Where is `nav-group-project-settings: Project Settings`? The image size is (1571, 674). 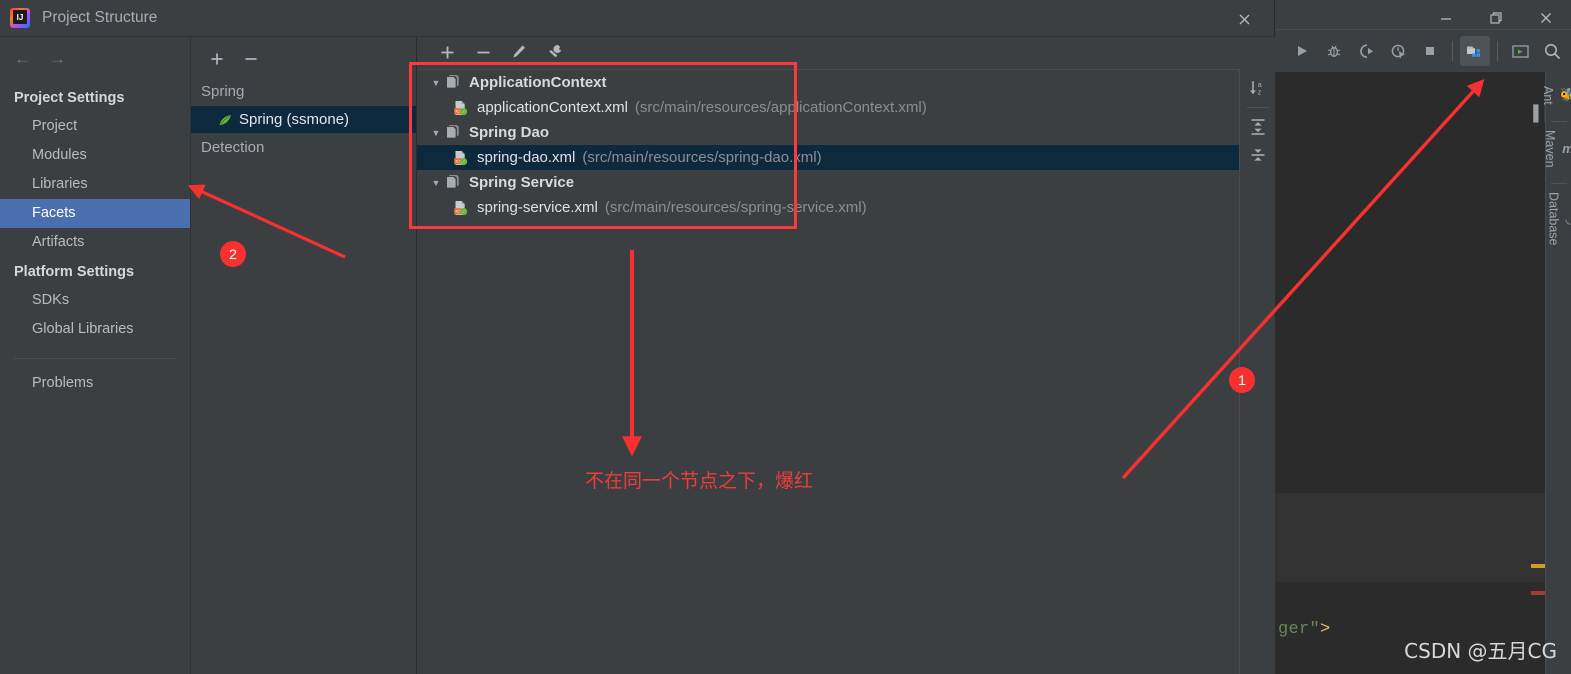 nav-group-project-settings: Project Settings is located at coordinates (69, 98).